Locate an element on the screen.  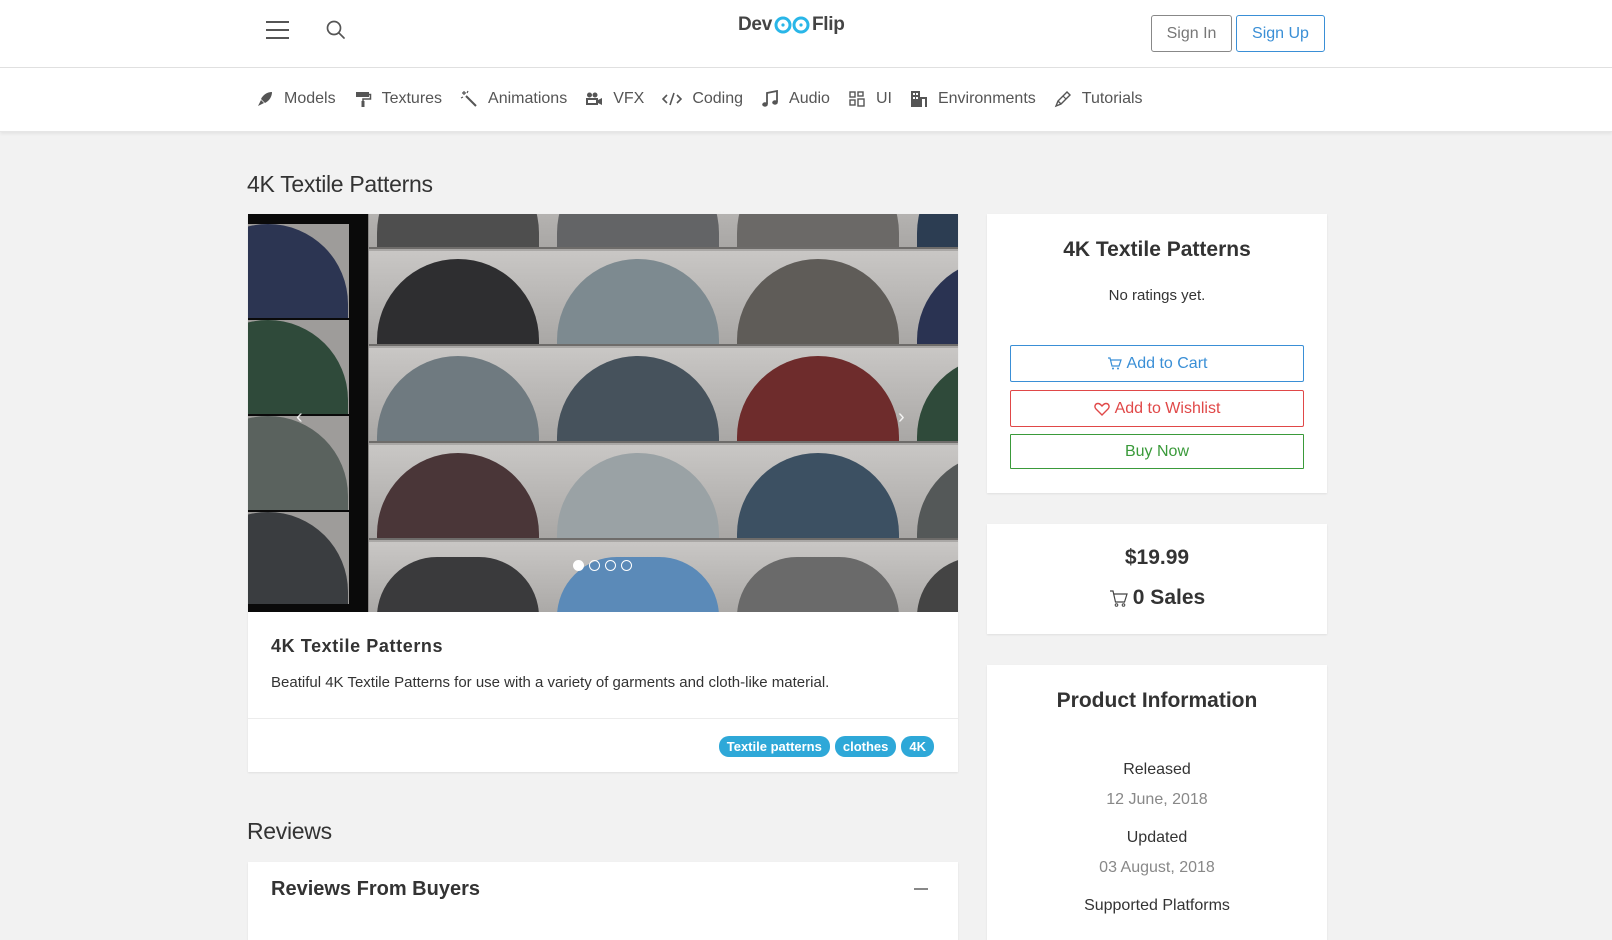
hamburger-icon is located at coordinates (277, 22).